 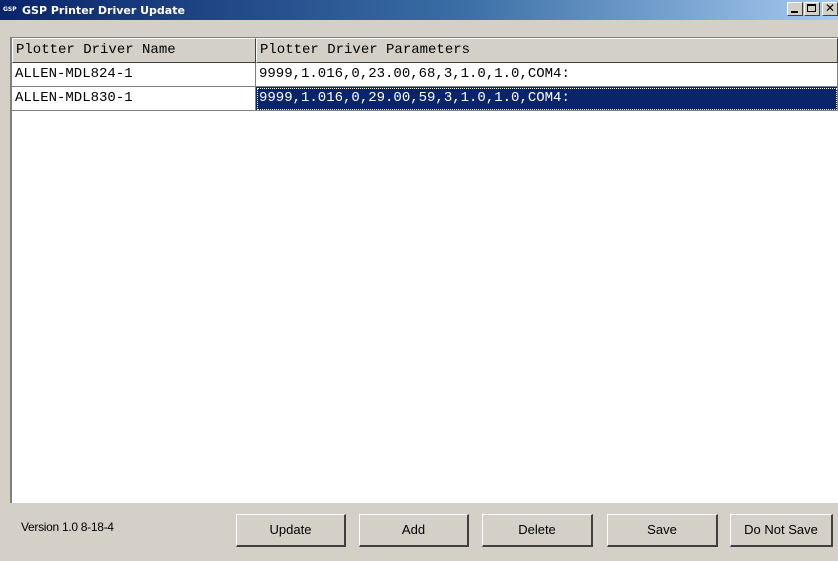 I want to click on caption-buttons: ✕, so click(x=812, y=8).